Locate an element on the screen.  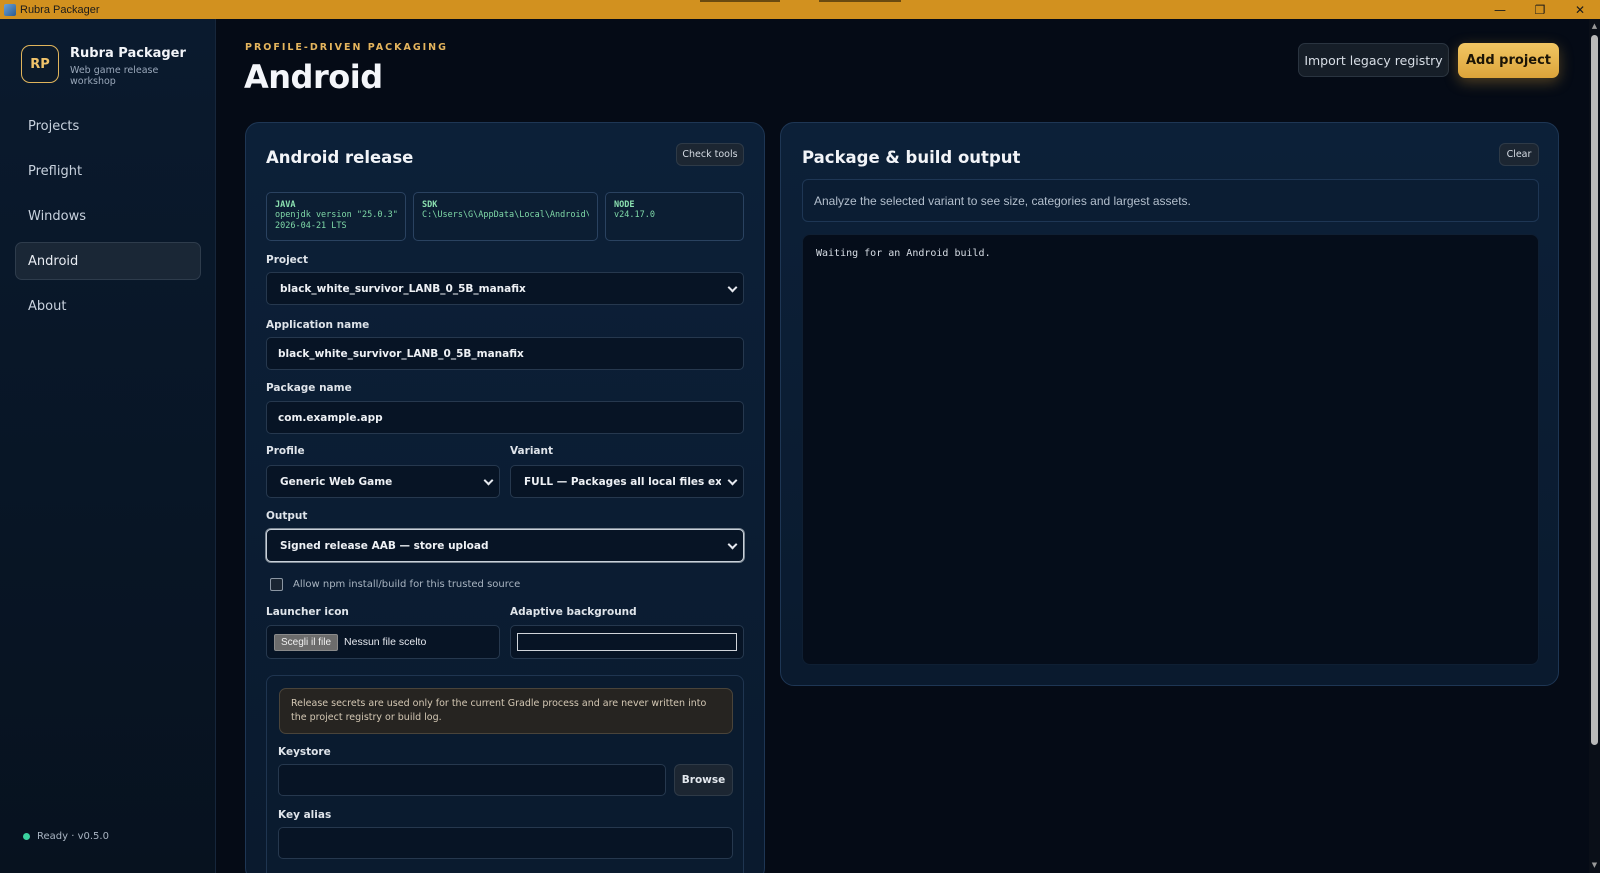
adaptive-background-swatch is located at coordinates (627, 642).